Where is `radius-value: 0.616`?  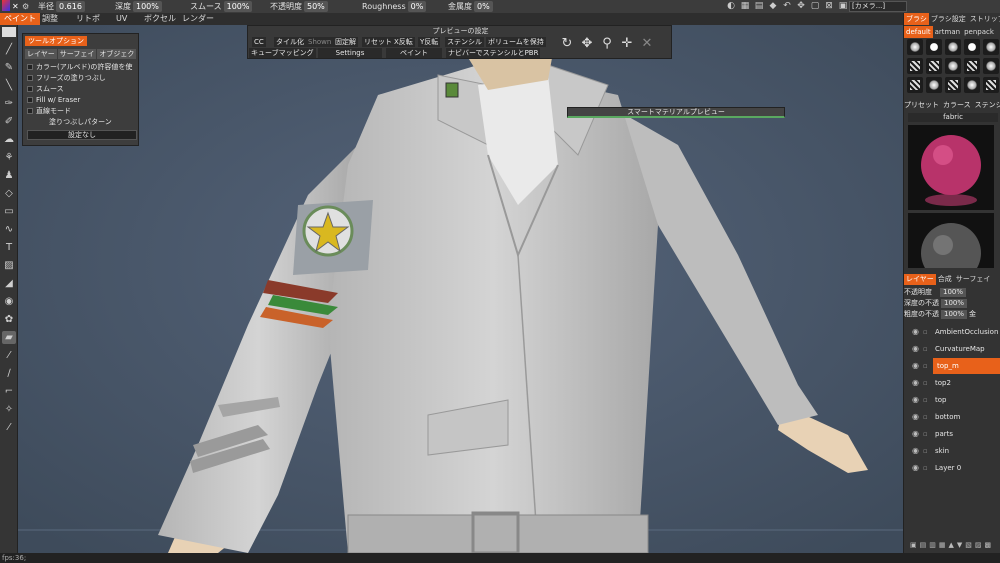 radius-value: 0.616 is located at coordinates (70, 6).